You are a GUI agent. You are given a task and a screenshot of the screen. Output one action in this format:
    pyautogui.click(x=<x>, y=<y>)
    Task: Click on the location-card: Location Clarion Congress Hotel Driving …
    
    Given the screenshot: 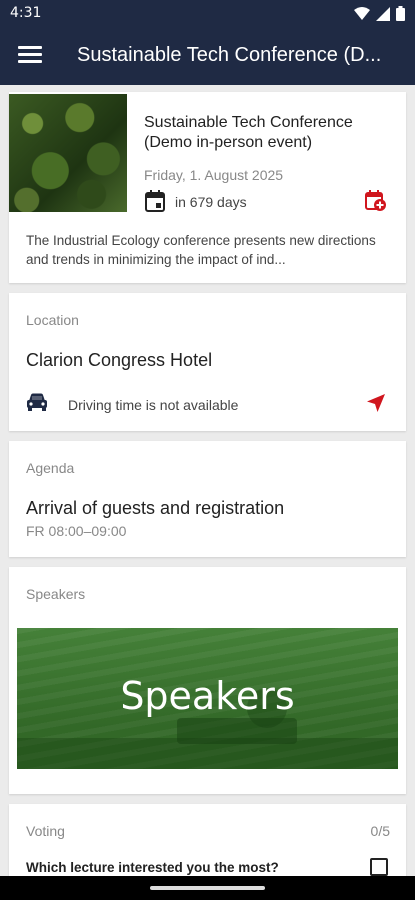 What is the action you would take?
    pyautogui.click(x=207, y=362)
    